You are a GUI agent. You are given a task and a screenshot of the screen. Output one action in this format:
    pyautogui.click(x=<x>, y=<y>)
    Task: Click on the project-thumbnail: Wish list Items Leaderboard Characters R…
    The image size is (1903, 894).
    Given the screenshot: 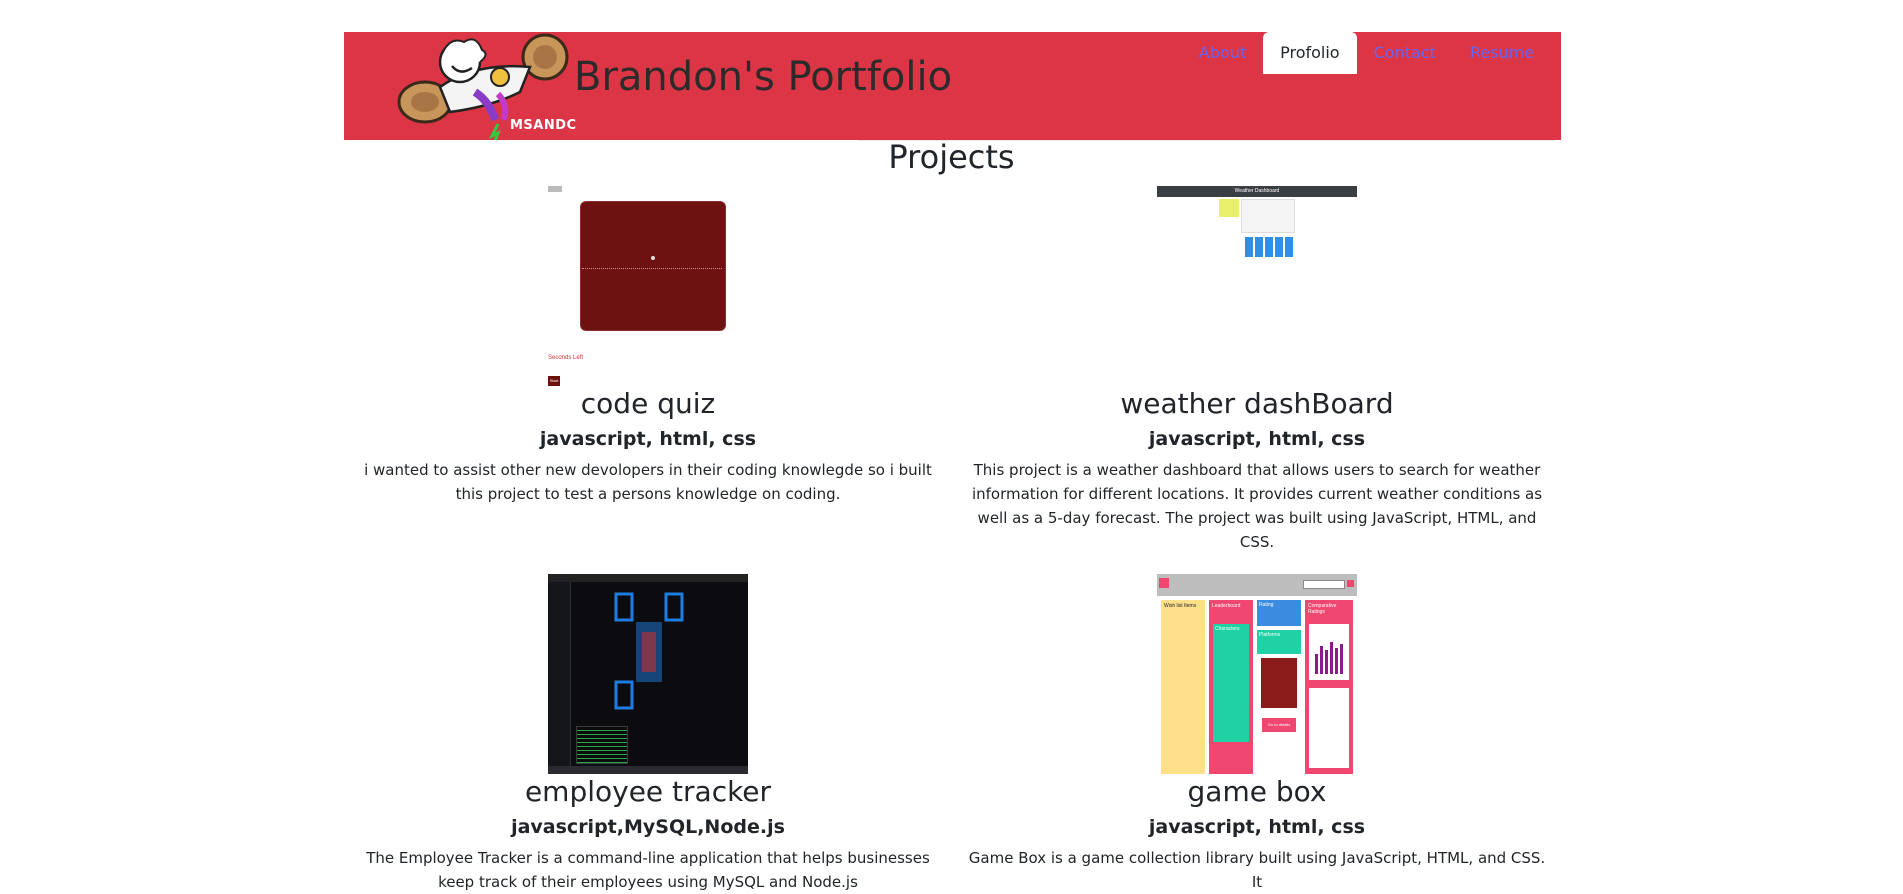 What is the action you would take?
    pyautogui.click(x=1257, y=674)
    